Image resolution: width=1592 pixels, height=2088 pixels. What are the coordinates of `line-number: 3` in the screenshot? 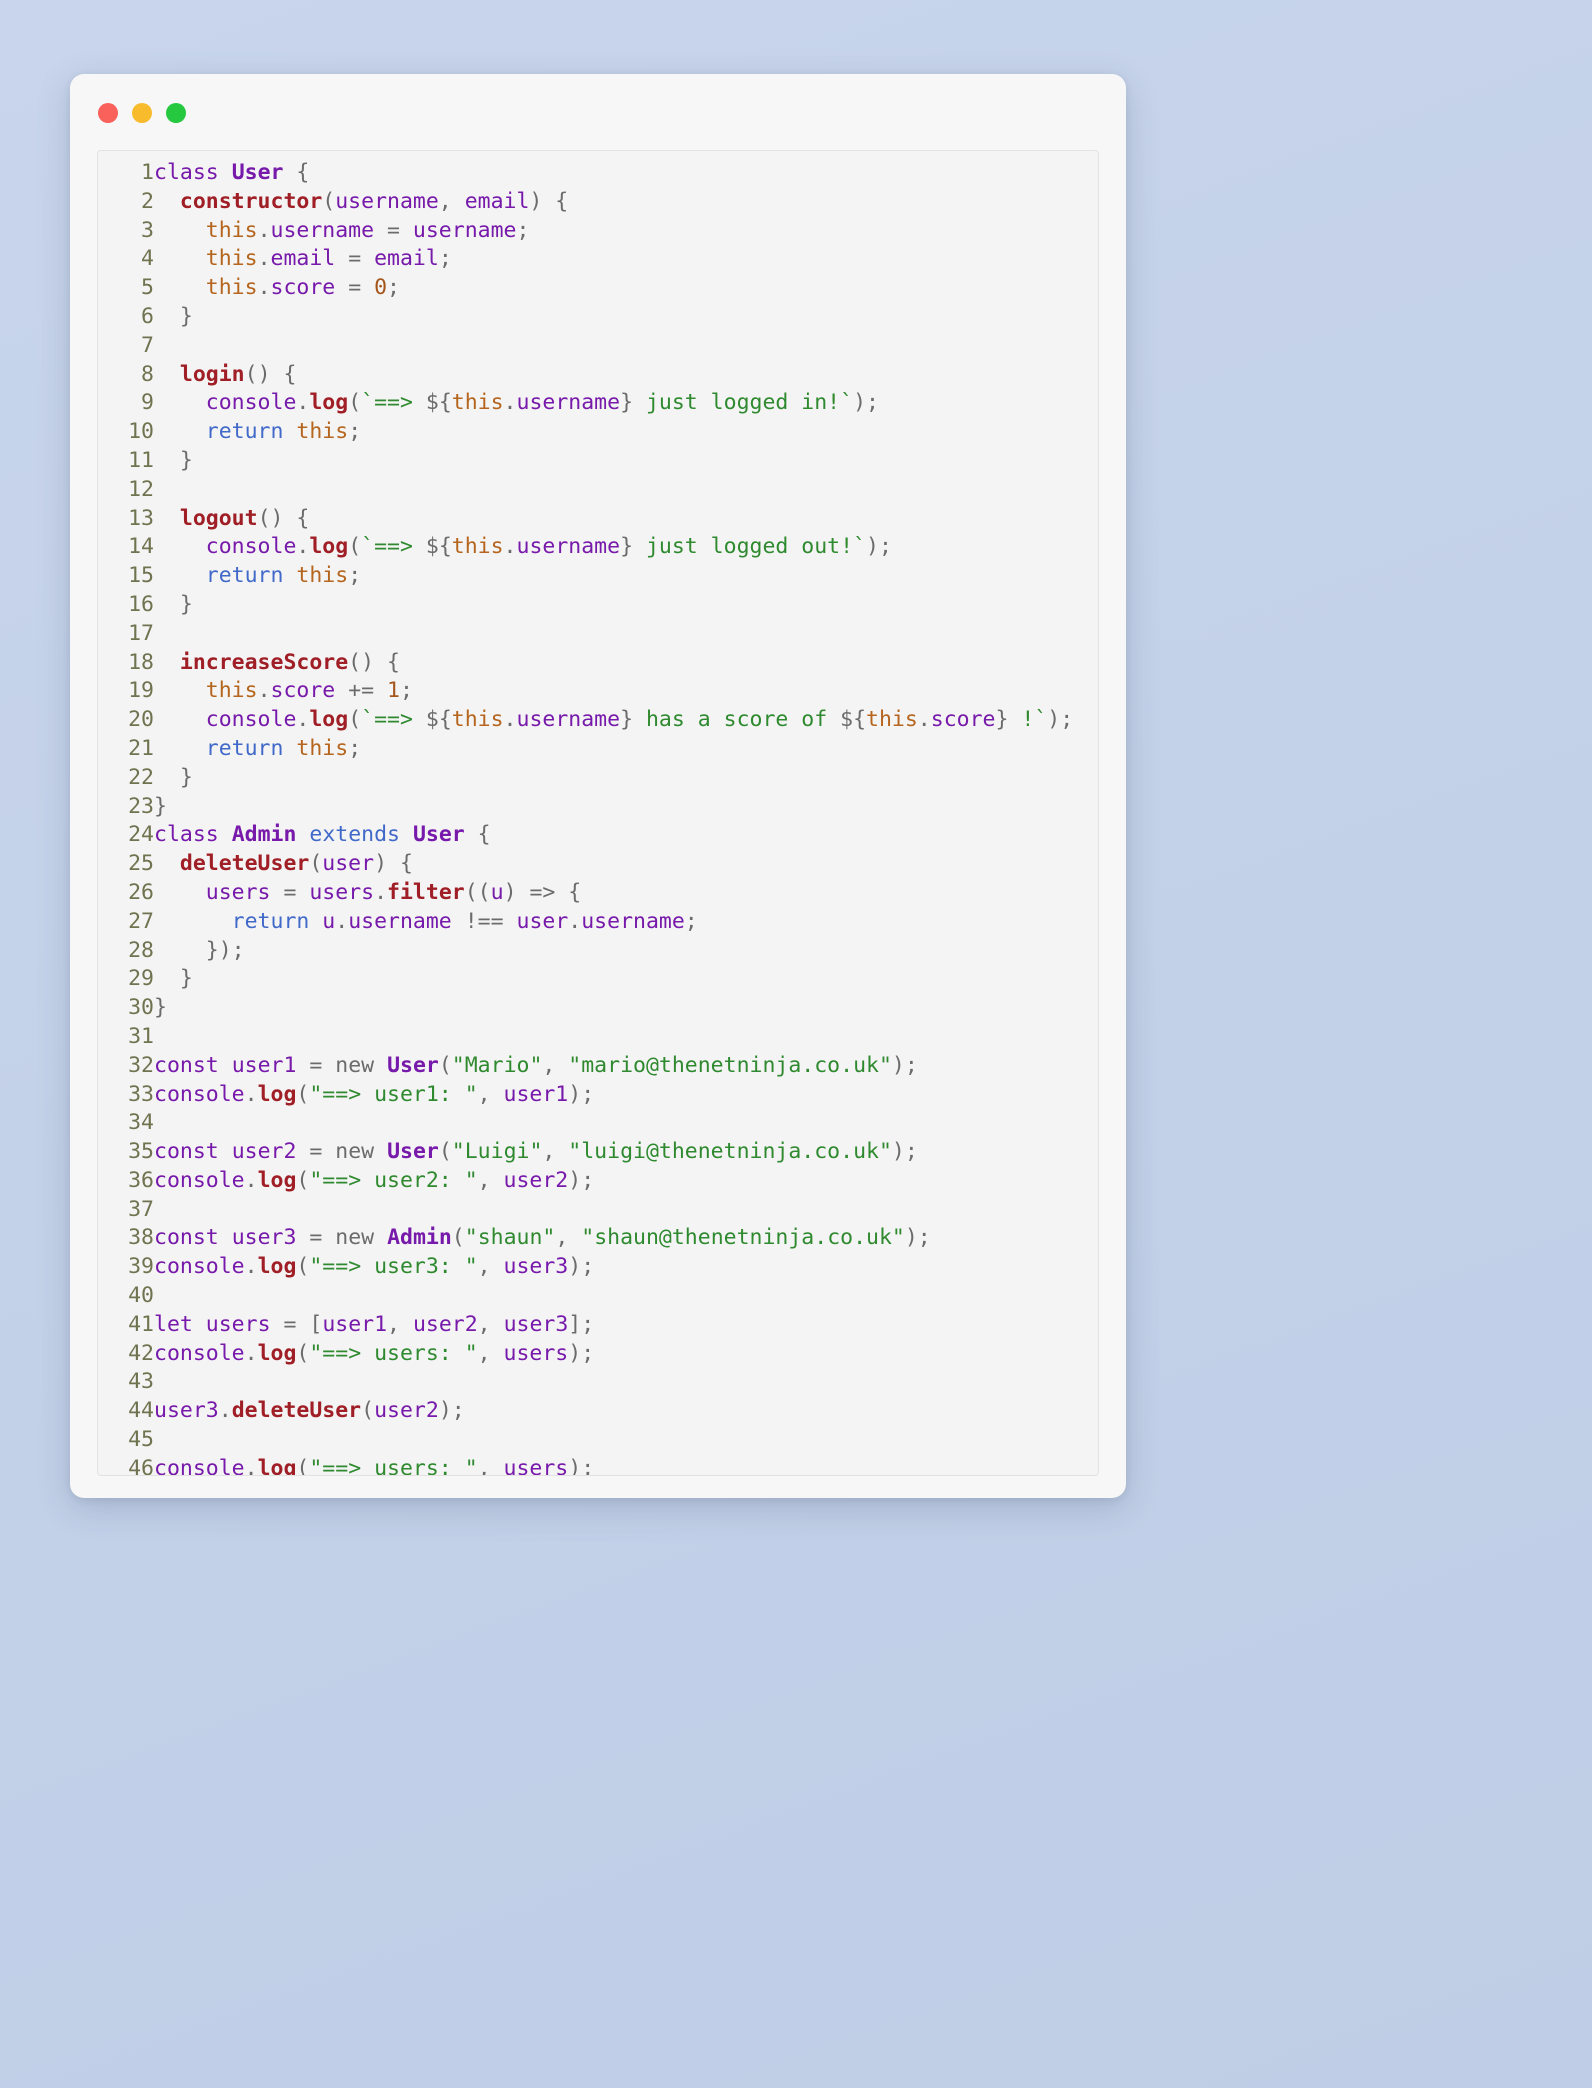 It's located at (147, 230).